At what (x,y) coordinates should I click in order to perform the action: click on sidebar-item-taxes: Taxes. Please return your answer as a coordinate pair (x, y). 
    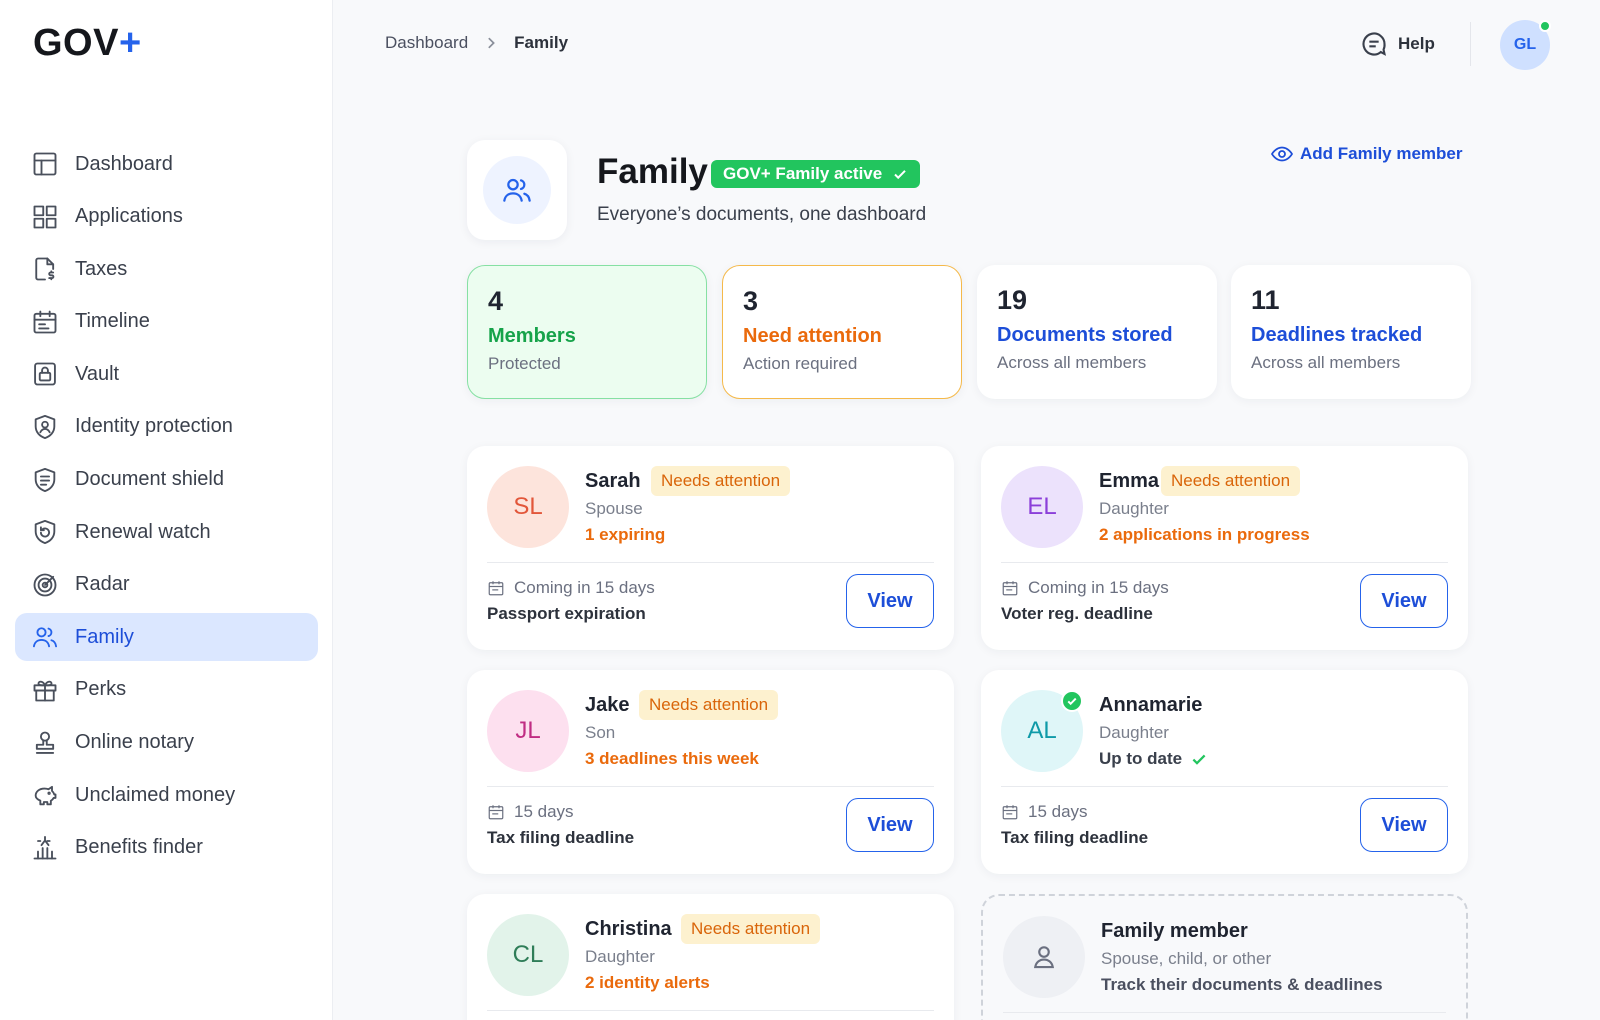
    Looking at the image, I should click on (166, 269).